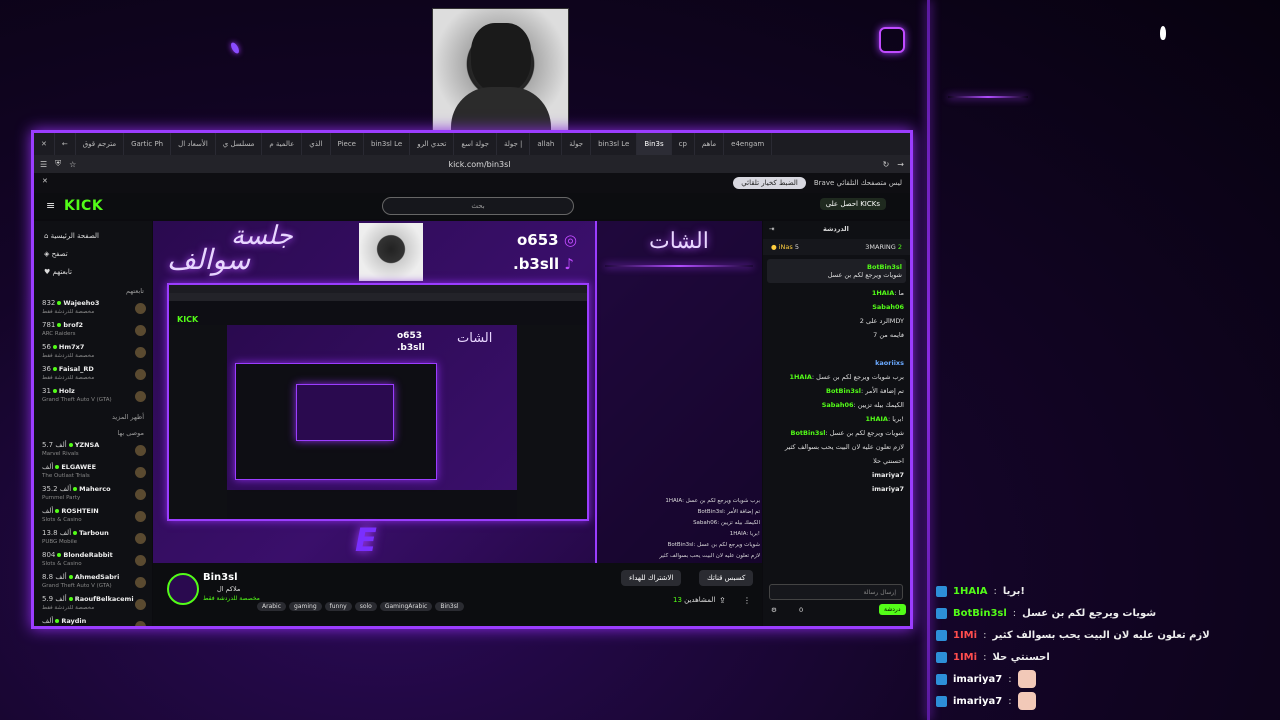 This screenshot has width=1280, height=720. I want to click on channel-row: 36 Faisal_RD مخصصة للدردشة فقط, so click(93, 374).